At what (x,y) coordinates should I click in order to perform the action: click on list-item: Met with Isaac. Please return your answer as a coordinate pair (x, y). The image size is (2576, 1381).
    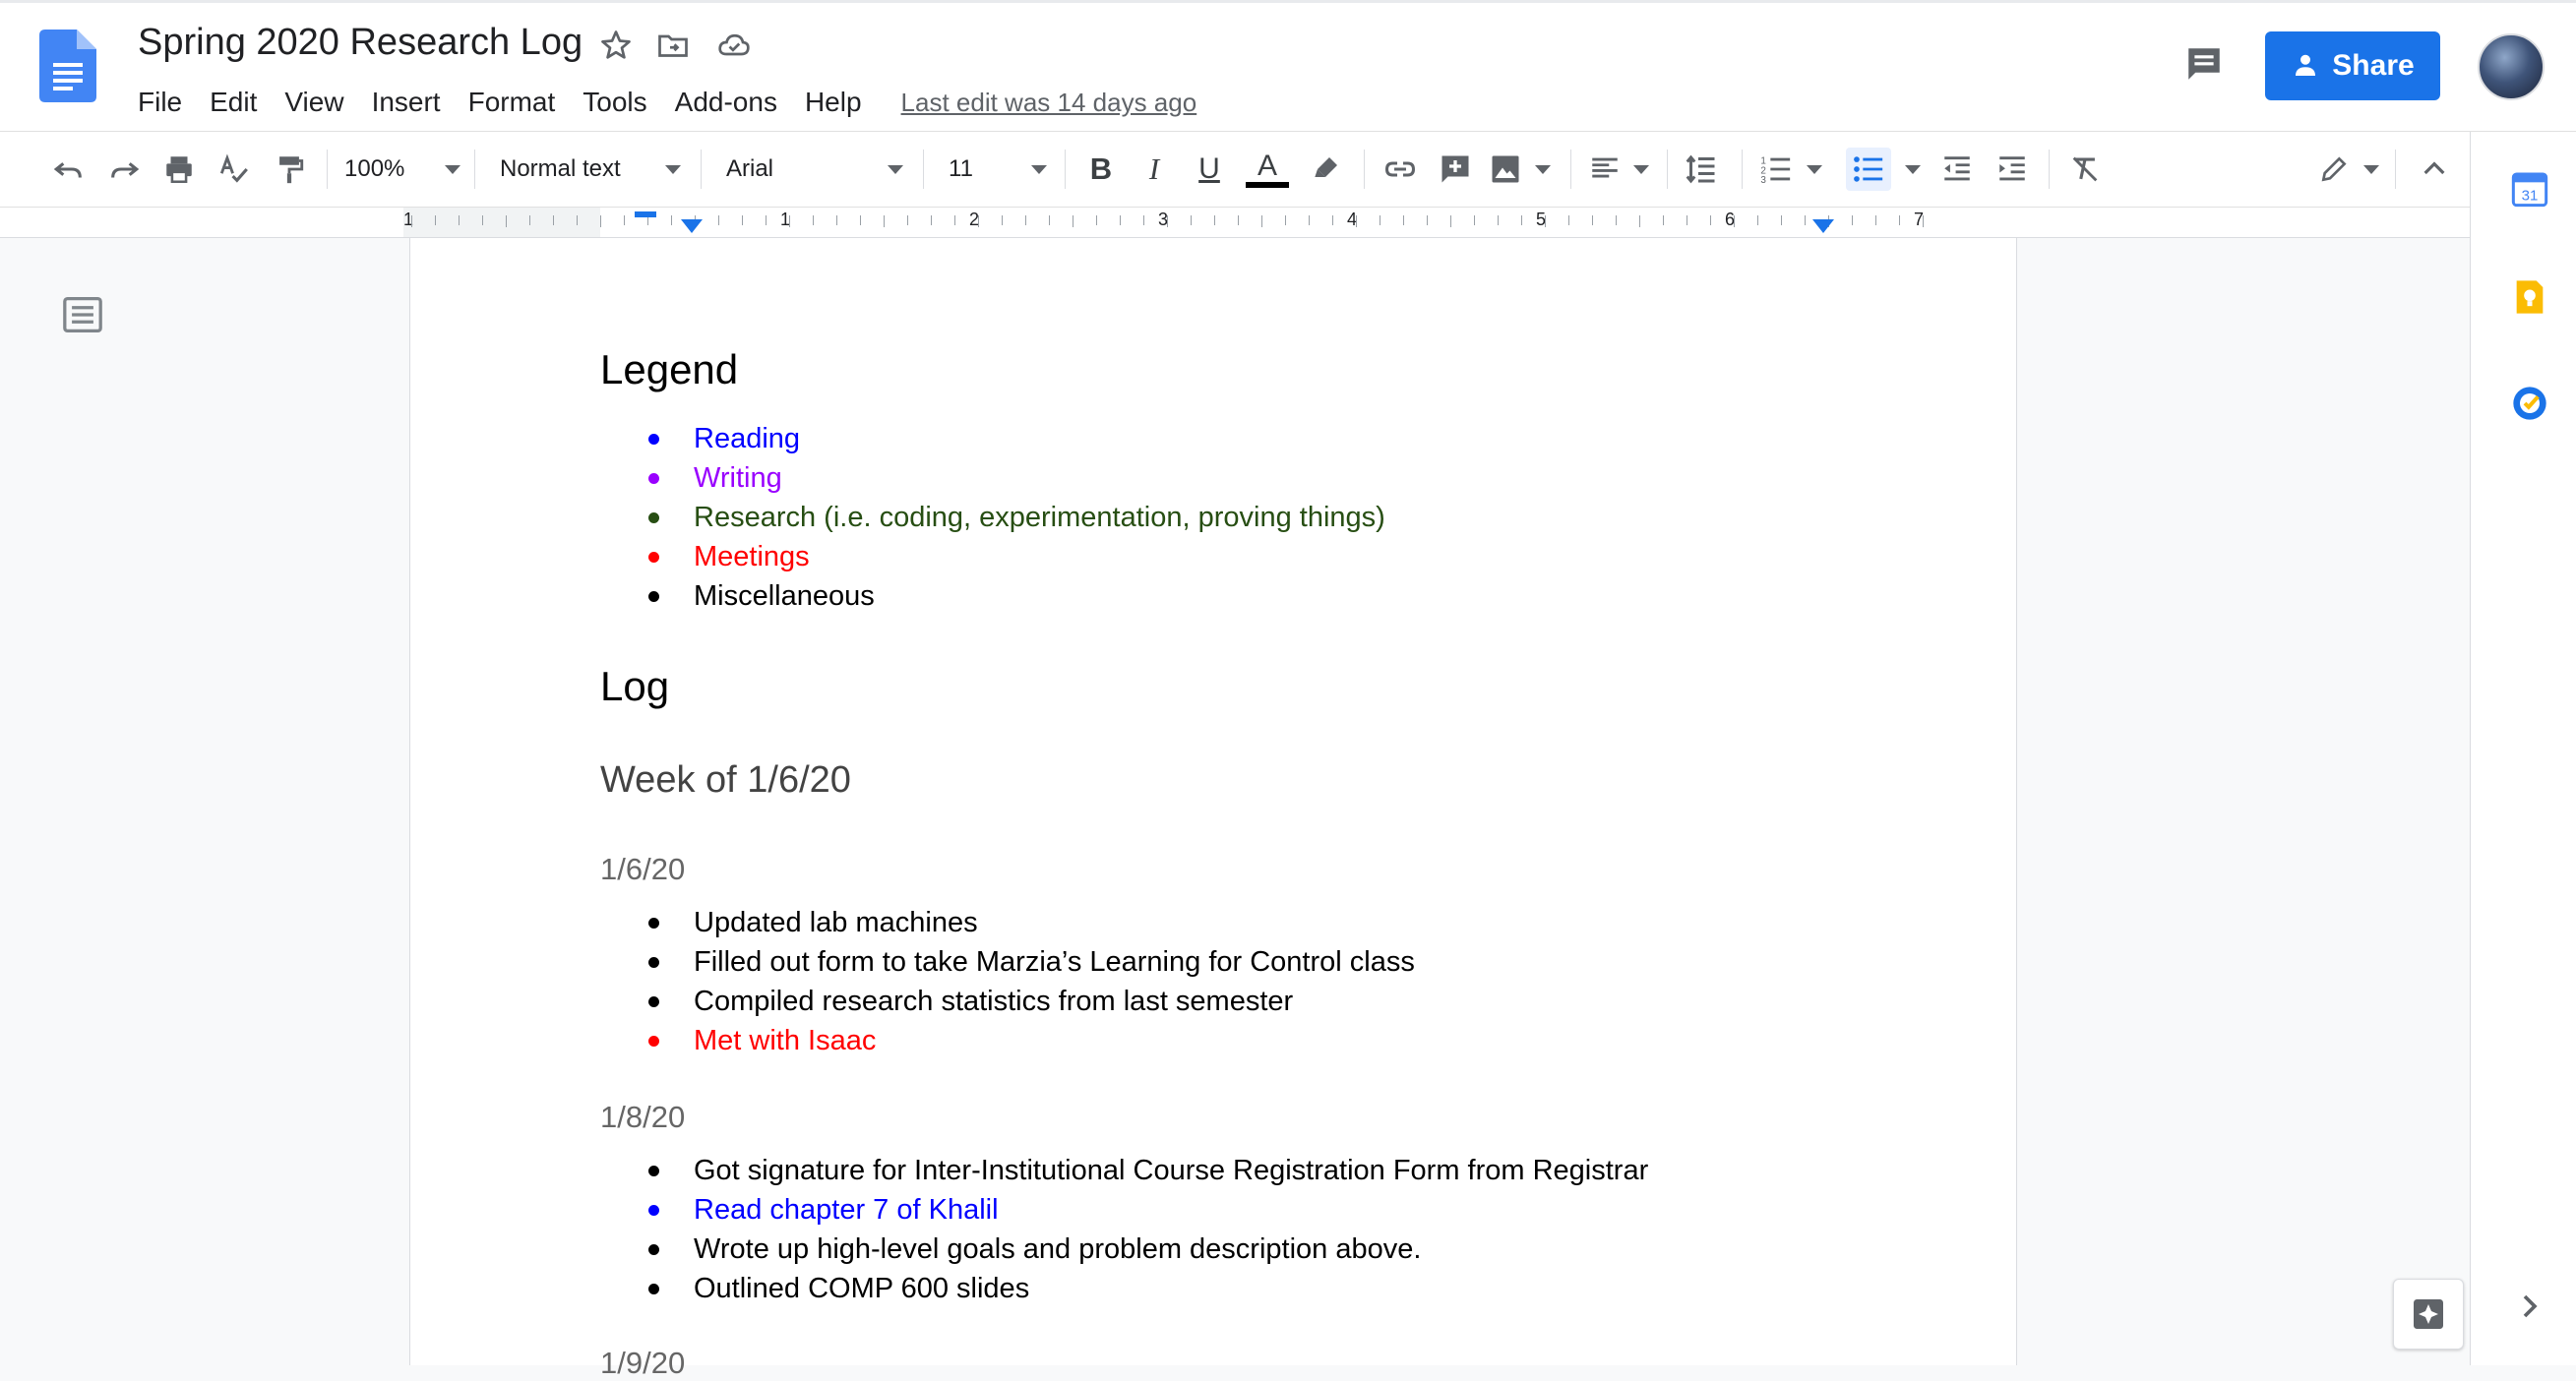
    Looking at the image, I should click on (1029, 1040).